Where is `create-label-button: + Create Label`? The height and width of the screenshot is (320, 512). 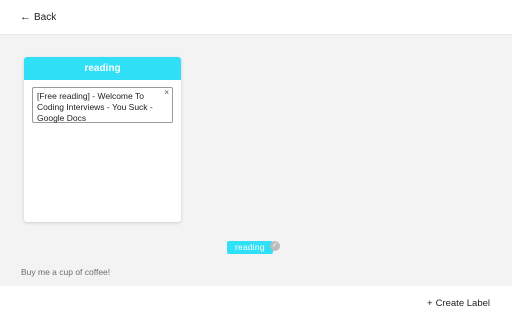 create-label-button: + Create Label is located at coordinates (458, 303).